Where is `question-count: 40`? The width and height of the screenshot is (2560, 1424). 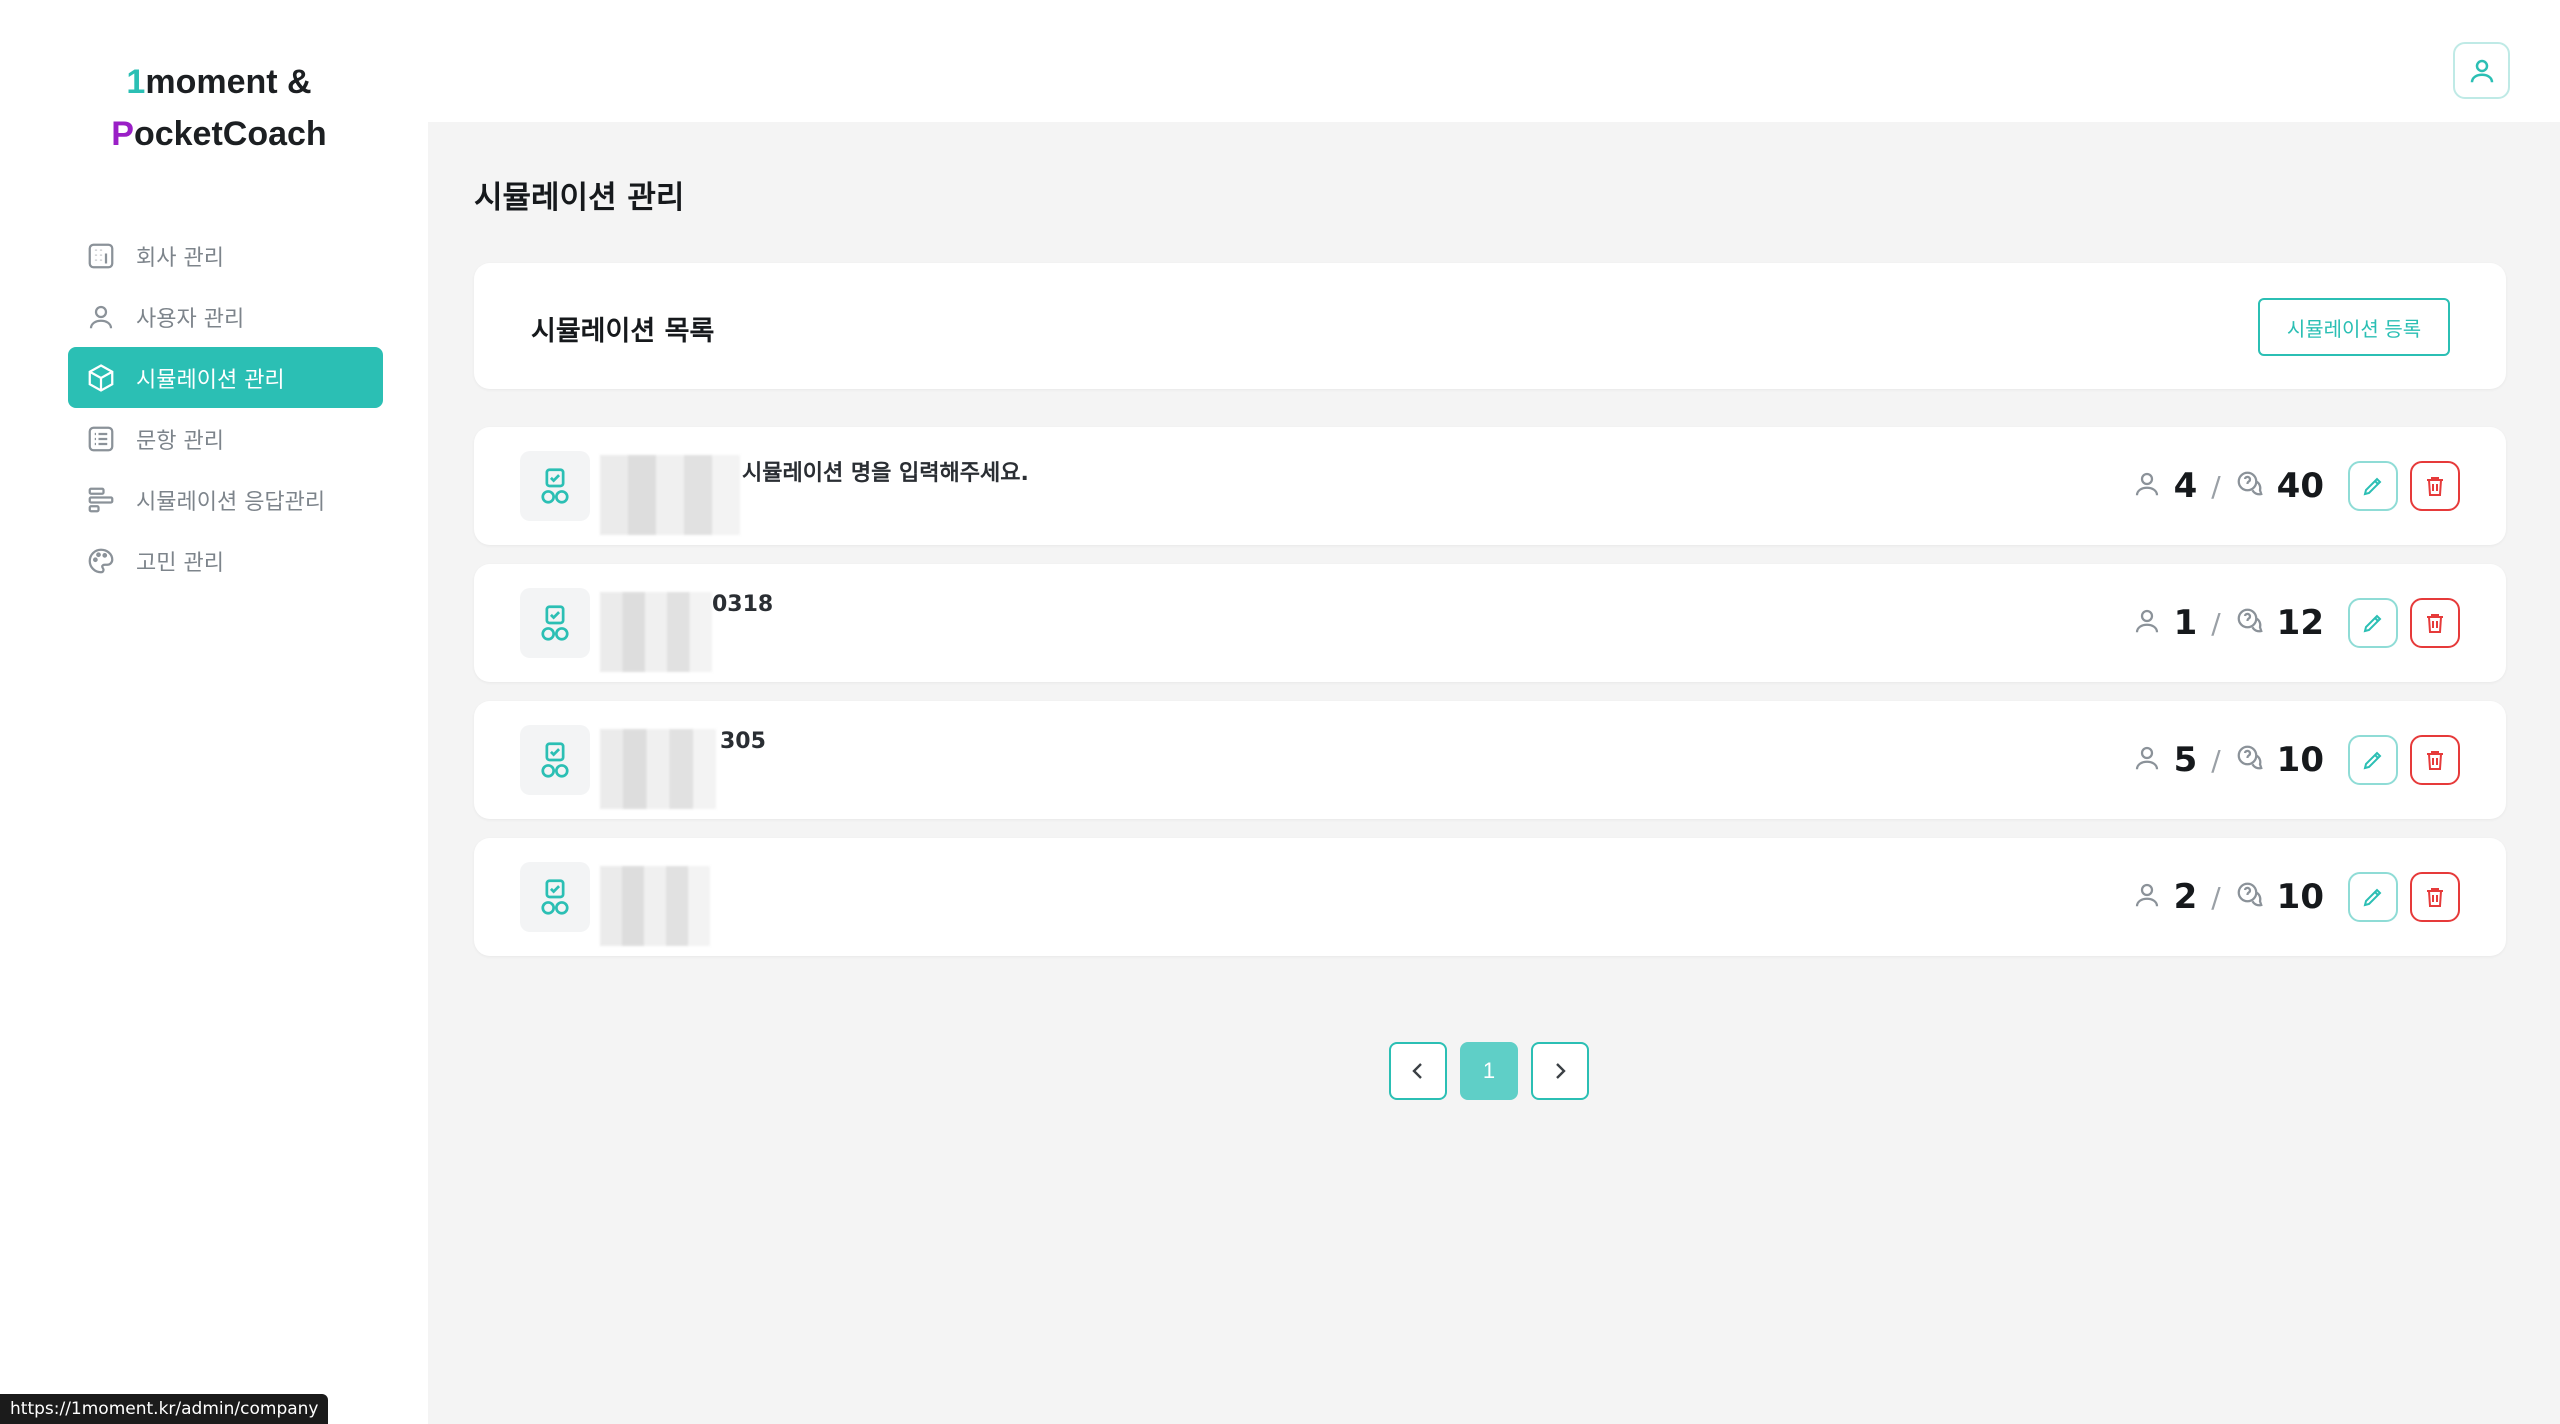 question-count: 40 is located at coordinates (2300, 486).